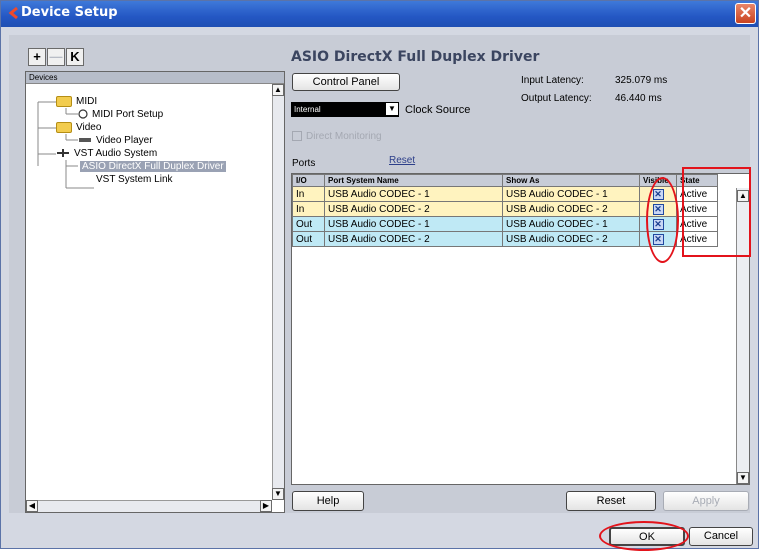 This screenshot has height=551, width=759. Describe the element at coordinates (304, 163) in the screenshot. I see `ports-label: Ports` at that location.